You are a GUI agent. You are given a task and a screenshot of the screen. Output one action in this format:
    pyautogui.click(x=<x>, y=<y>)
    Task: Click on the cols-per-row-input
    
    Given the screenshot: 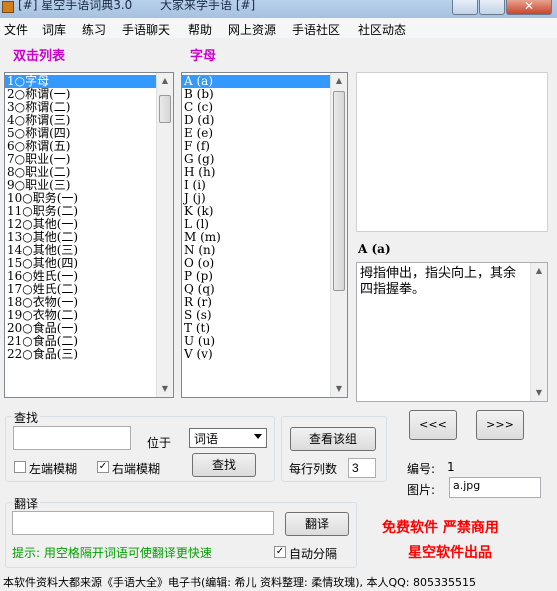 What is the action you would take?
    pyautogui.click(x=362, y=468)
    